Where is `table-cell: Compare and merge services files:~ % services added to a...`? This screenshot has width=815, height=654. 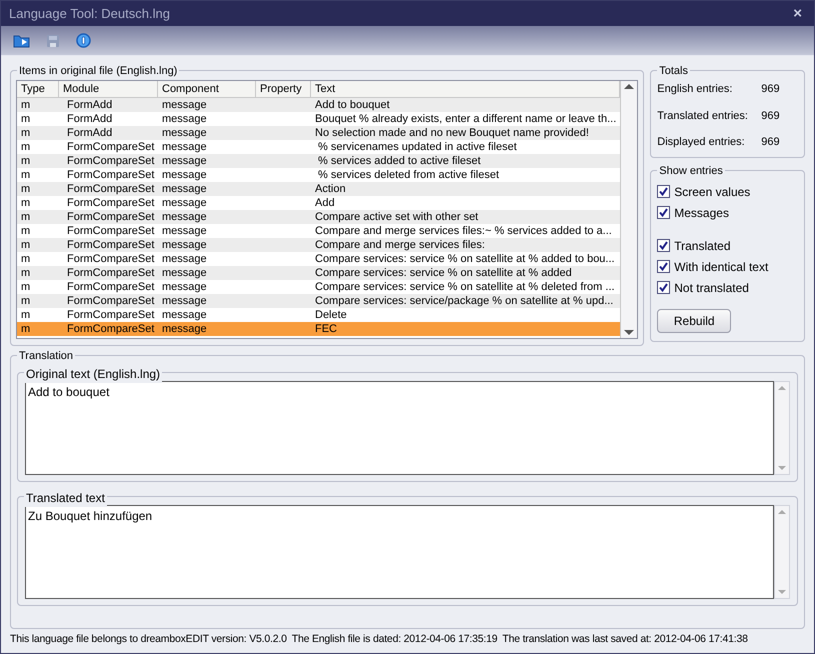
table-cell: Compare and merge services files:~ % services added to a... is located at coordinates (463, 231).